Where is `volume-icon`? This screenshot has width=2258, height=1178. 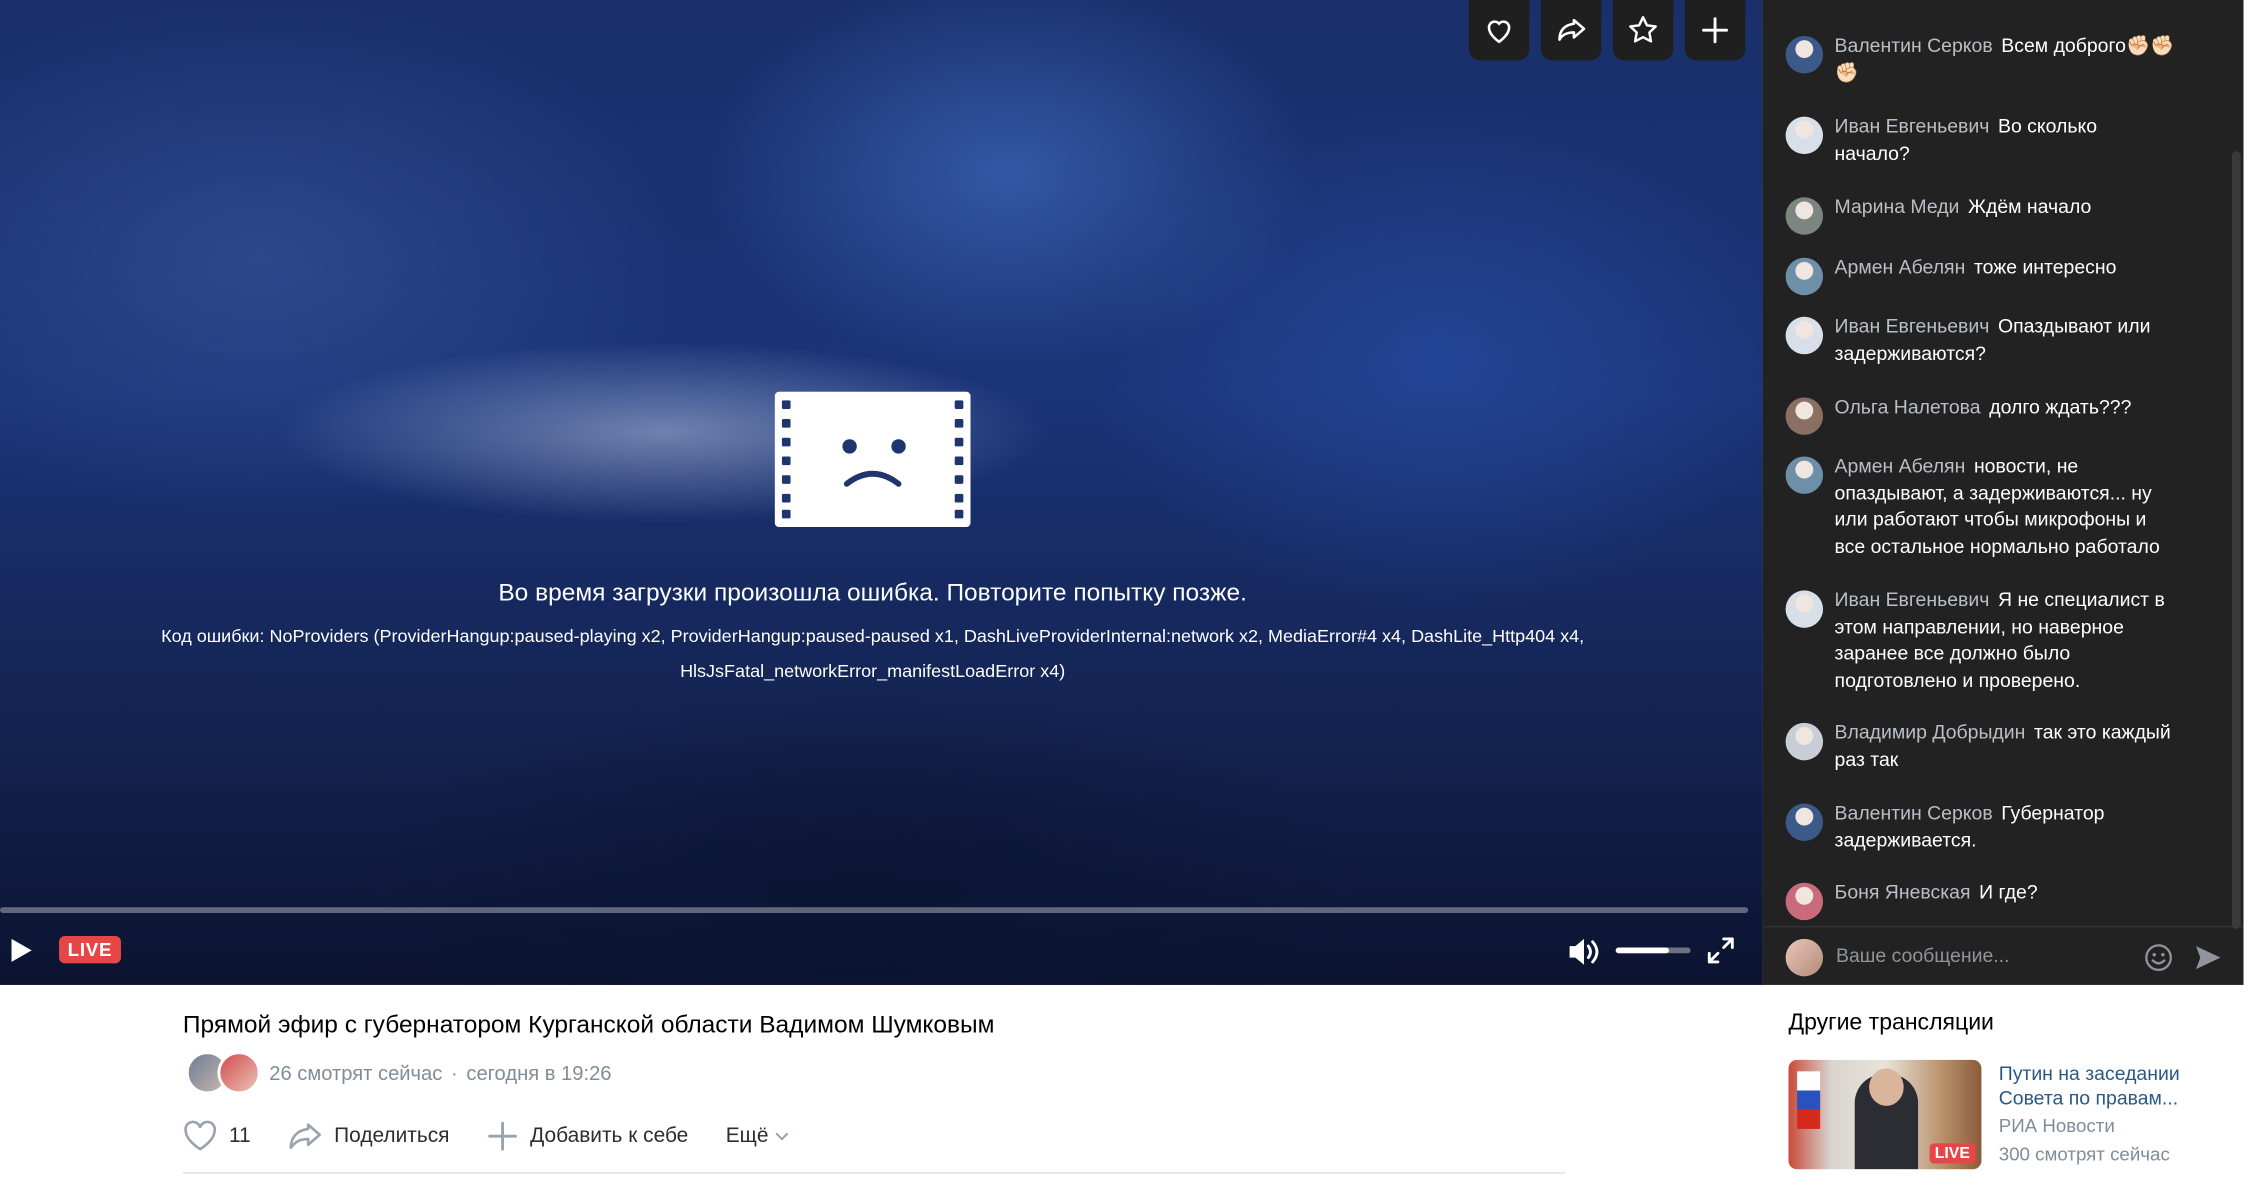
volume-icon is located at coordinates (1584, 952).